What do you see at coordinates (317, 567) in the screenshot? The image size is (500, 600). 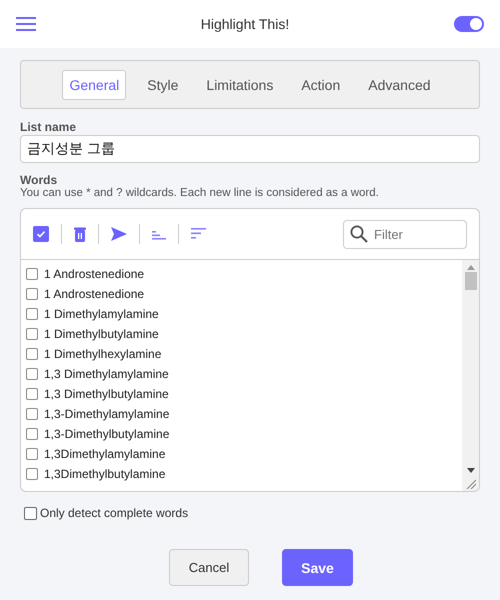 I see `save-button: Save` at bounding box center [317, 567].